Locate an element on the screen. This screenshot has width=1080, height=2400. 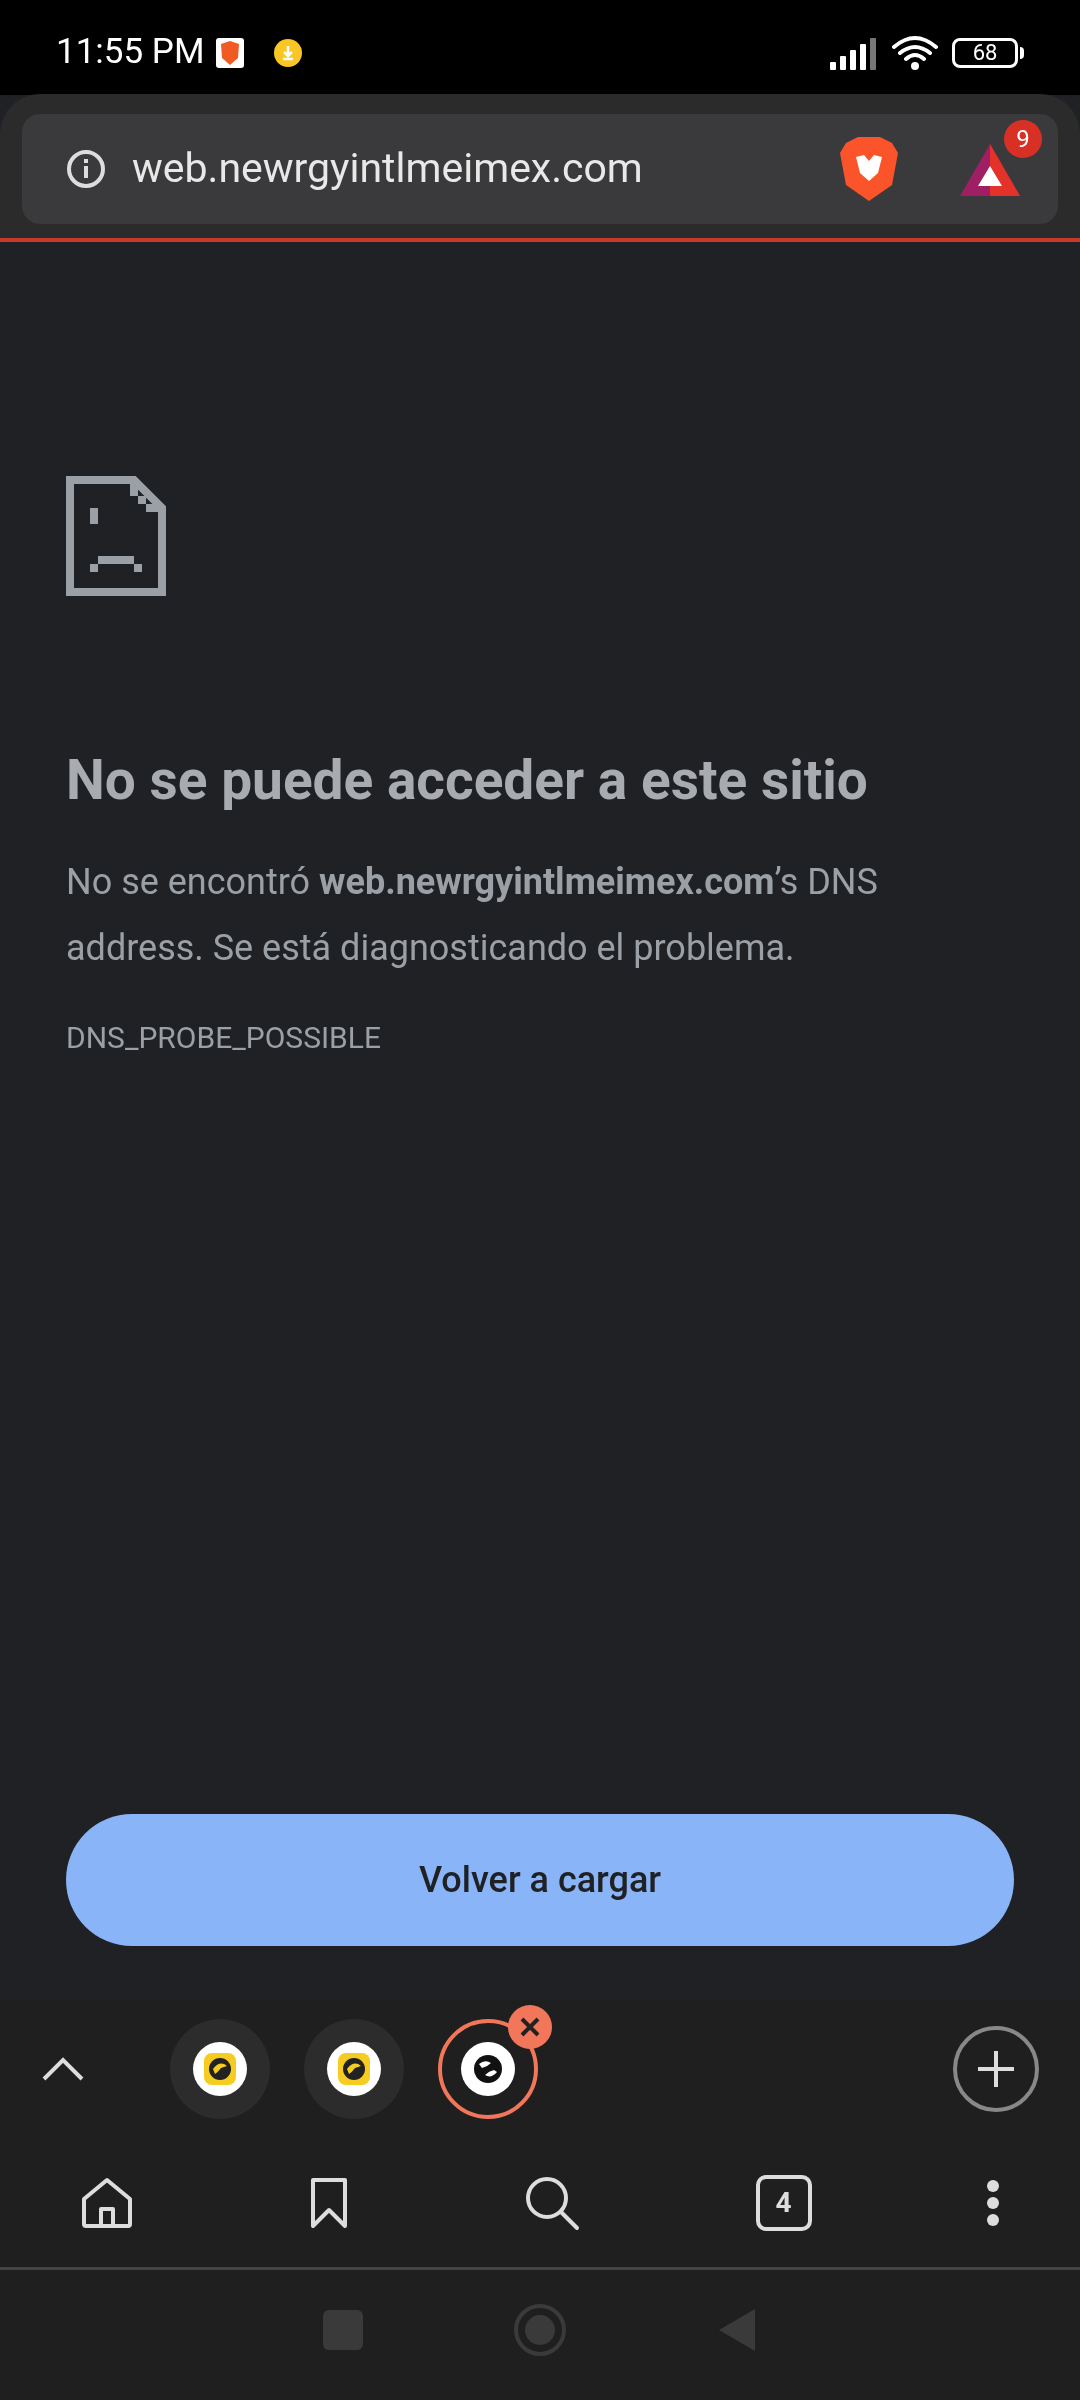
signal-icon is located at coordinates (854, 52).